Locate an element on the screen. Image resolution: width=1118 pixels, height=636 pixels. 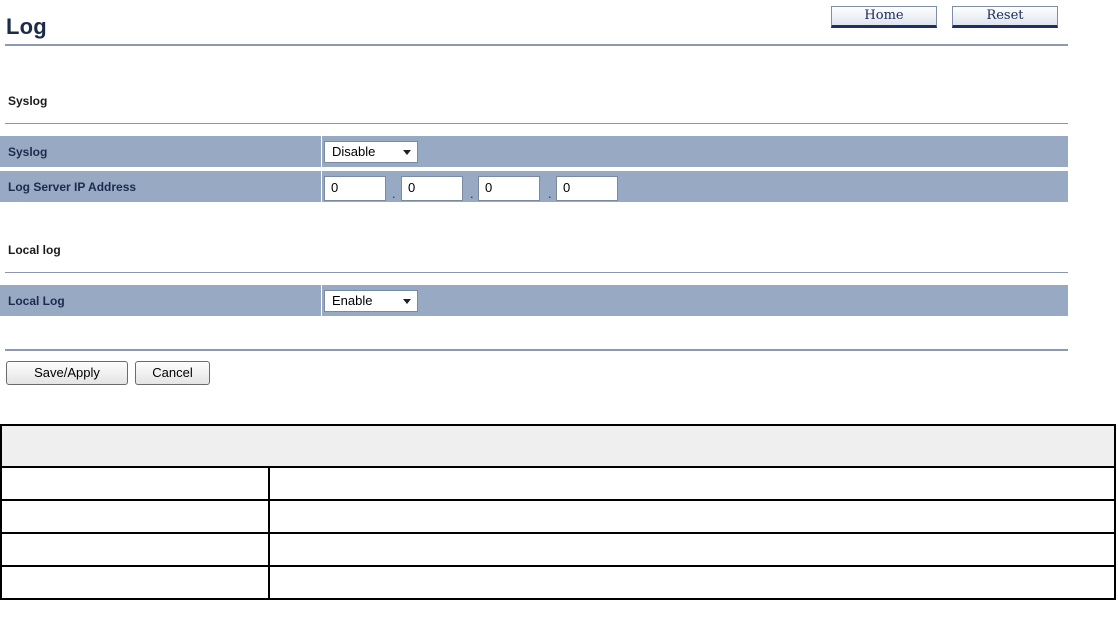
syslog-select: Disable is located at coordinates (371, 152).